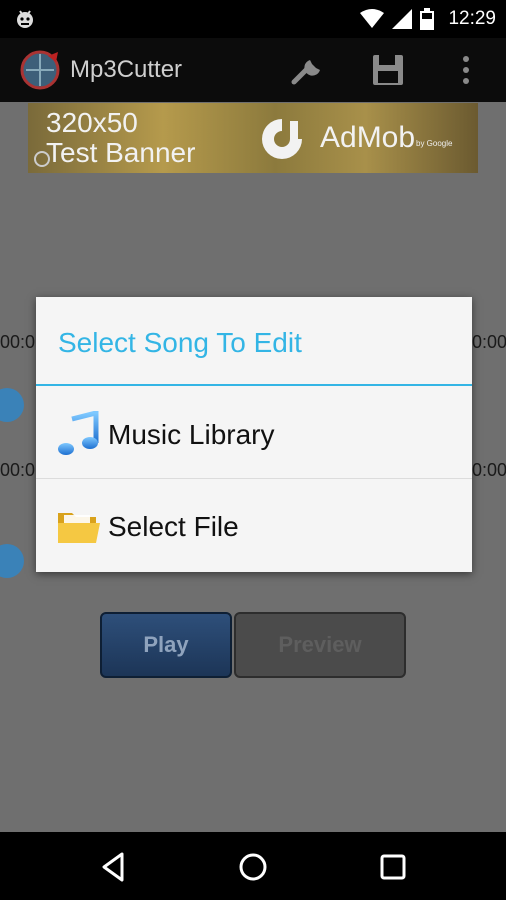 This screenshot has width=506, height=900. I want to click on home-icon, so click(253, 867).